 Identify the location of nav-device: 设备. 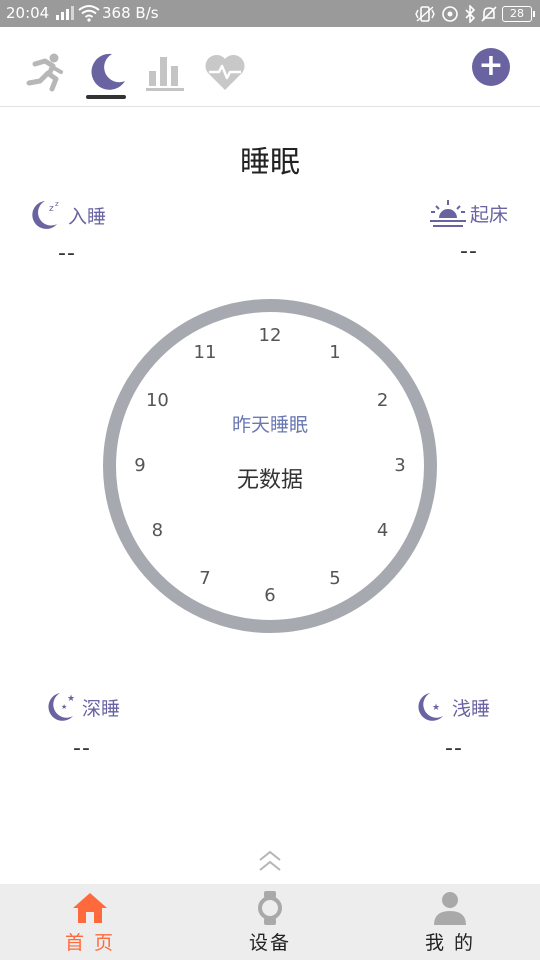
(270, 922).